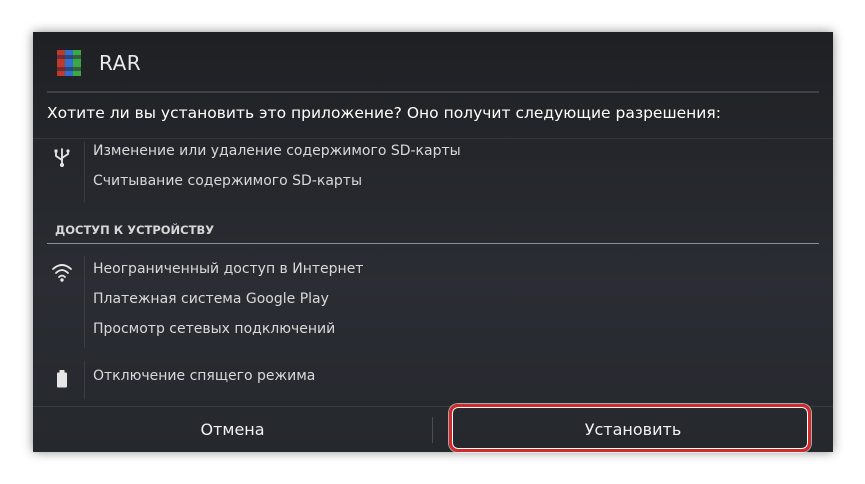 Image resolution: width=865 pixels, height=484 pixels. I want to click on section-divider, so click(433, 243).